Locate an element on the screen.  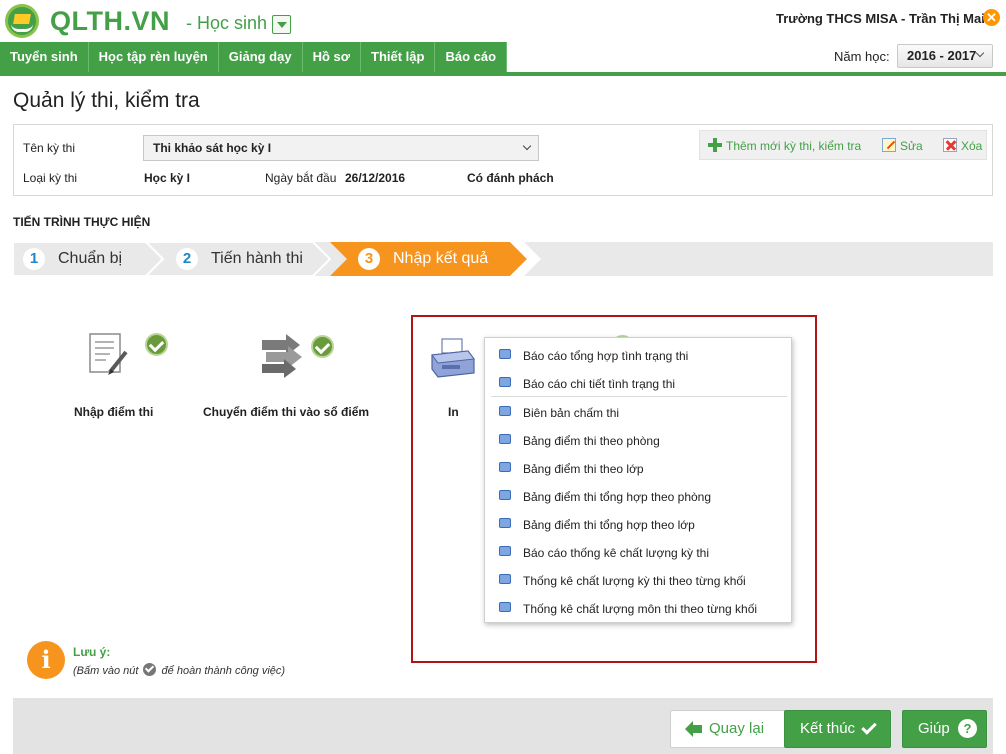
printer-icon is located at coordinates (453, 358).